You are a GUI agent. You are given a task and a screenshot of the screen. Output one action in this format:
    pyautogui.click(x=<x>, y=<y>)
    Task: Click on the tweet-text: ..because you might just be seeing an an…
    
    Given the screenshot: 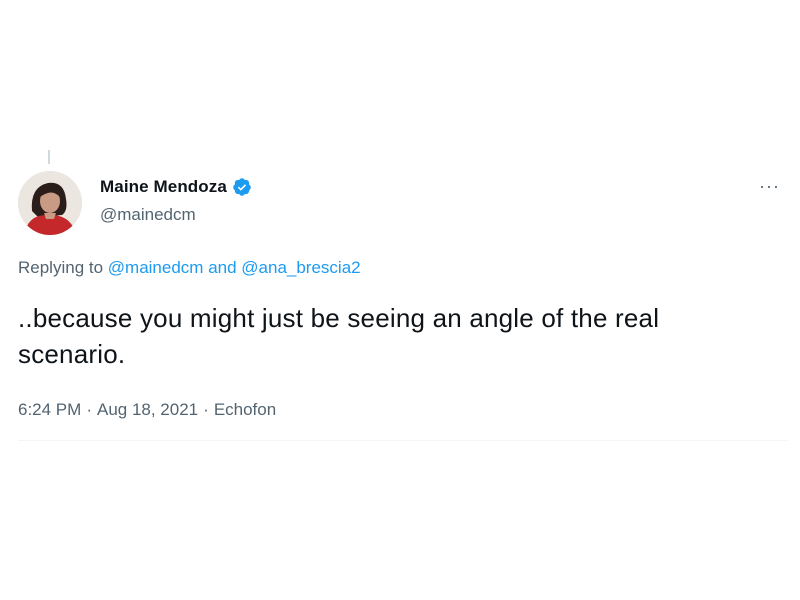 What is the action you would take?
    pyautogui.click(x=403, y=336)
    